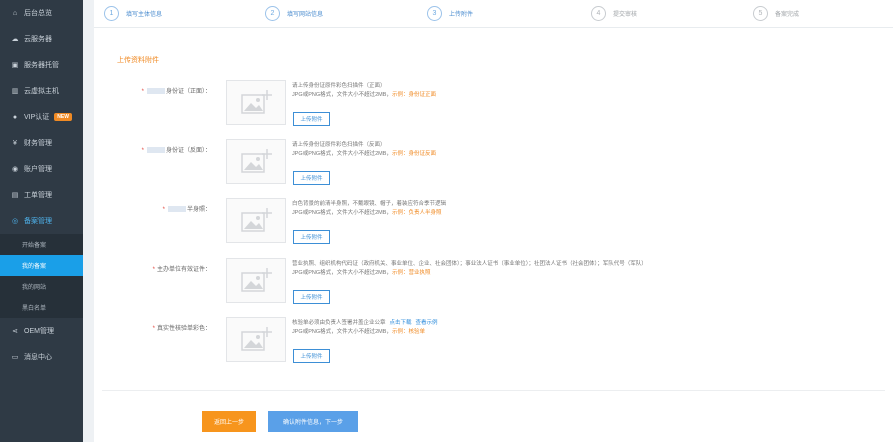  I want to click on share-icon: ⋖, so click(15, 331).